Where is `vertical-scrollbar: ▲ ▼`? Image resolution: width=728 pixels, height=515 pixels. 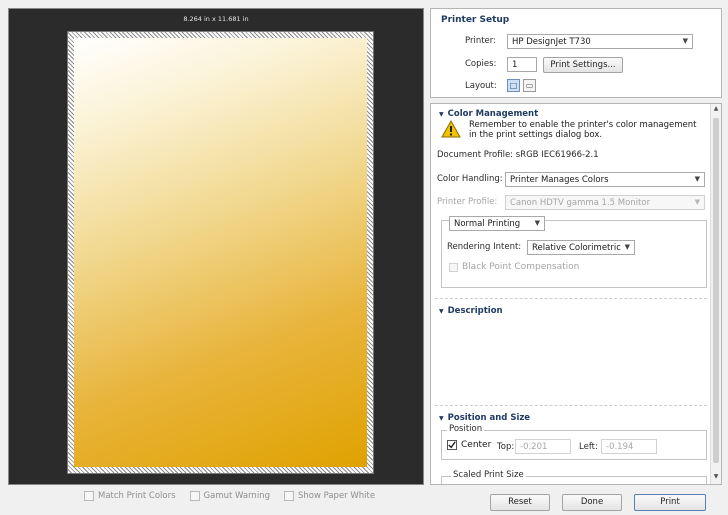 vertical-scrollbar: ▲ ▼ is located at coordinates (715, 294).